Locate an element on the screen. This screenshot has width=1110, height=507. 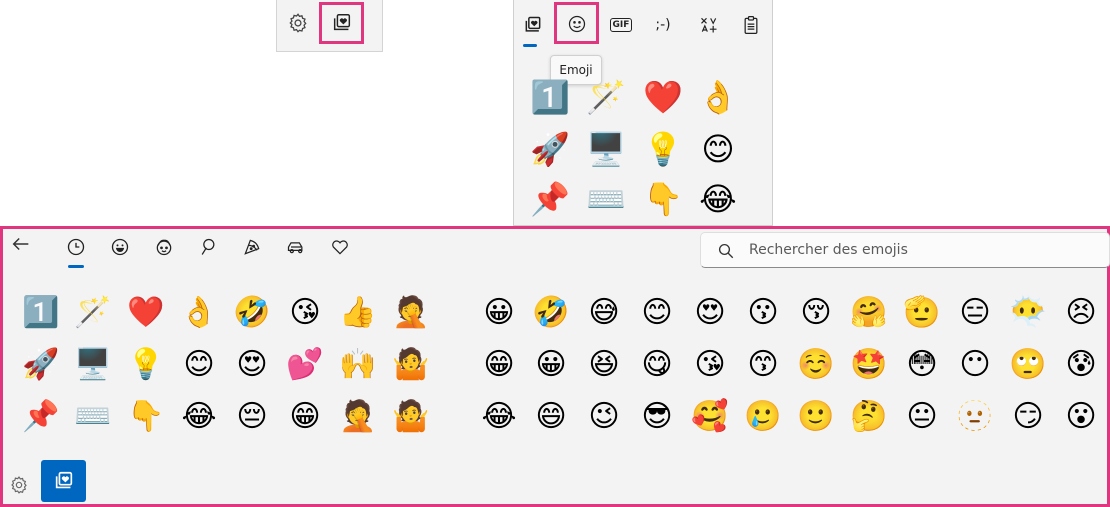
emoji-cell: 😅 is located at coordinates (604, 313).